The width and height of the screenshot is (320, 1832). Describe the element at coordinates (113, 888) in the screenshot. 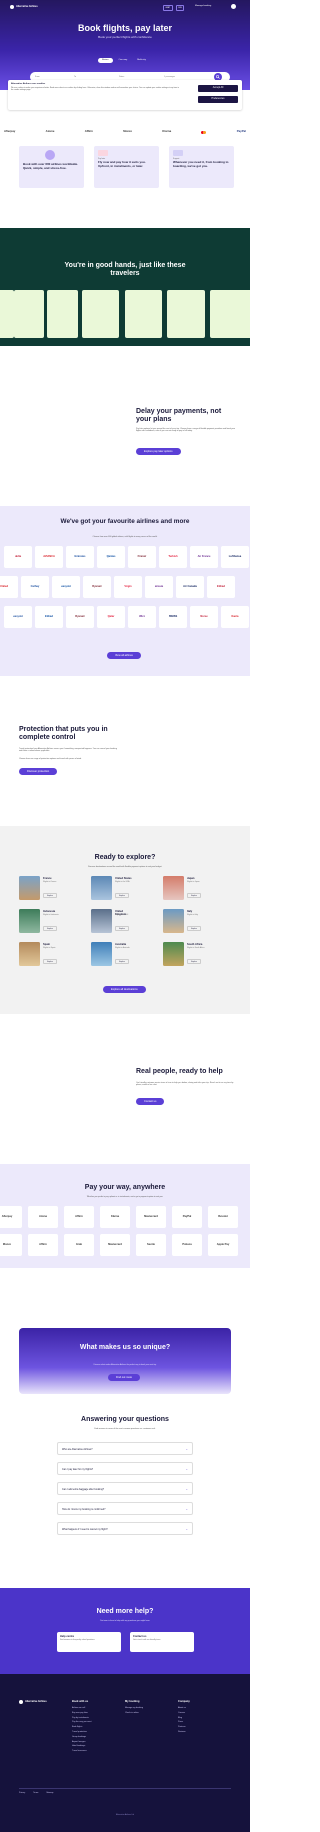

I see `destination-card: United States Flights to the USA Explore` at that location.